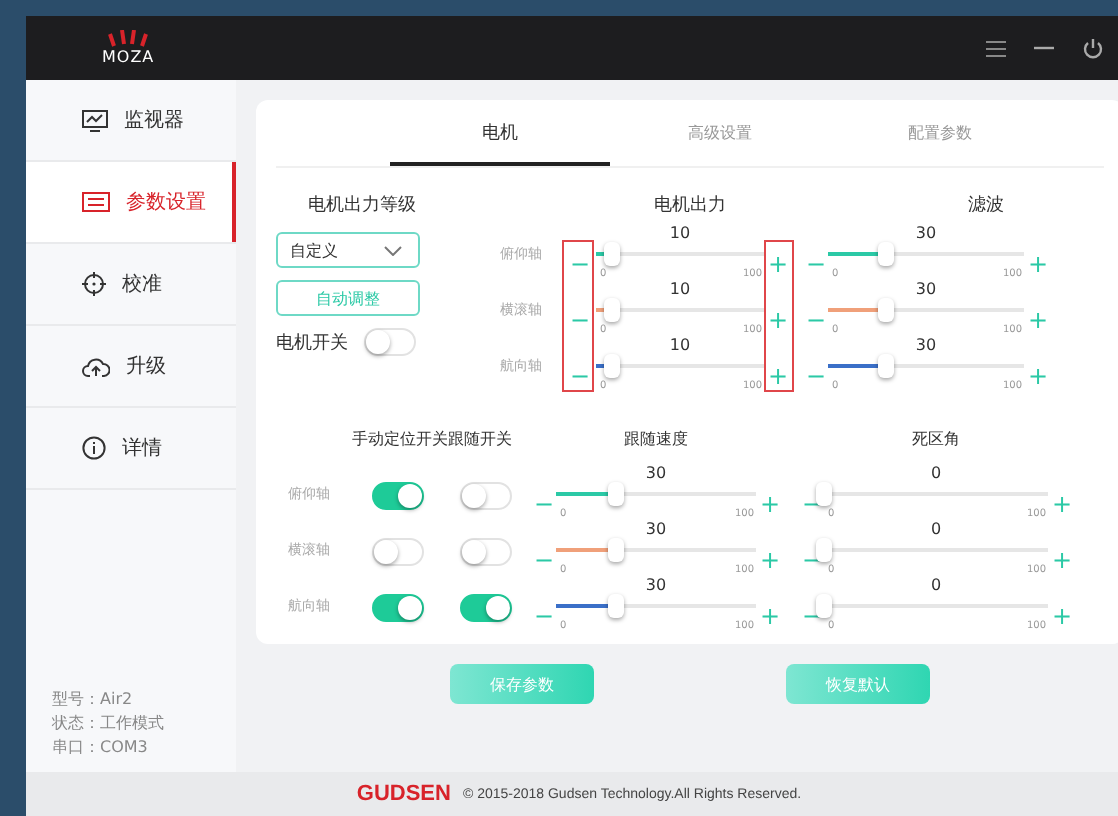  Describe the element at coordinates (361, 205) in the screenshot. I see `section-heading: 电机出力等级` at that location.